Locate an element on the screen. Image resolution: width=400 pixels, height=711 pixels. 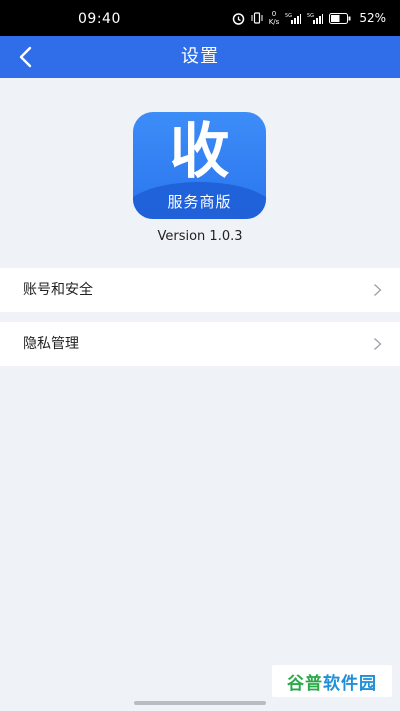
status-bar: 09:40 0 K/s 5G 5G 52% is located at coordinates (200, 18).